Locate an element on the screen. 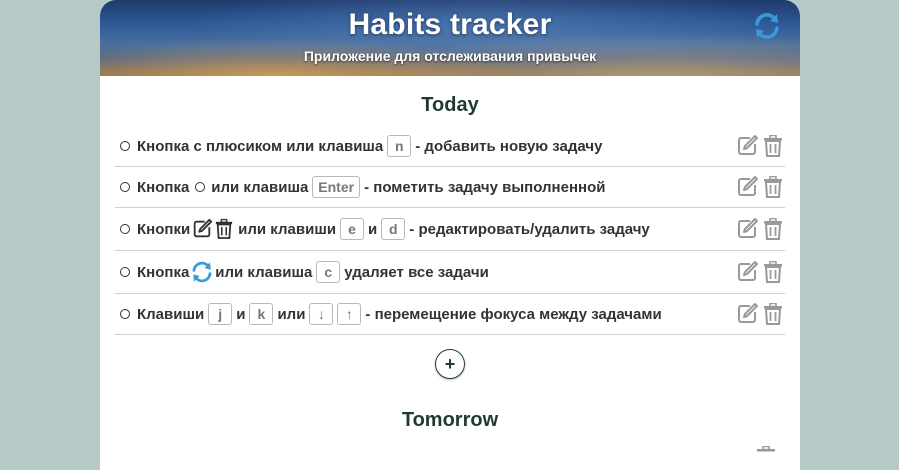 This screenshot has width=899, height=470. key-enter: Enter is located at coordinates (336, 187).